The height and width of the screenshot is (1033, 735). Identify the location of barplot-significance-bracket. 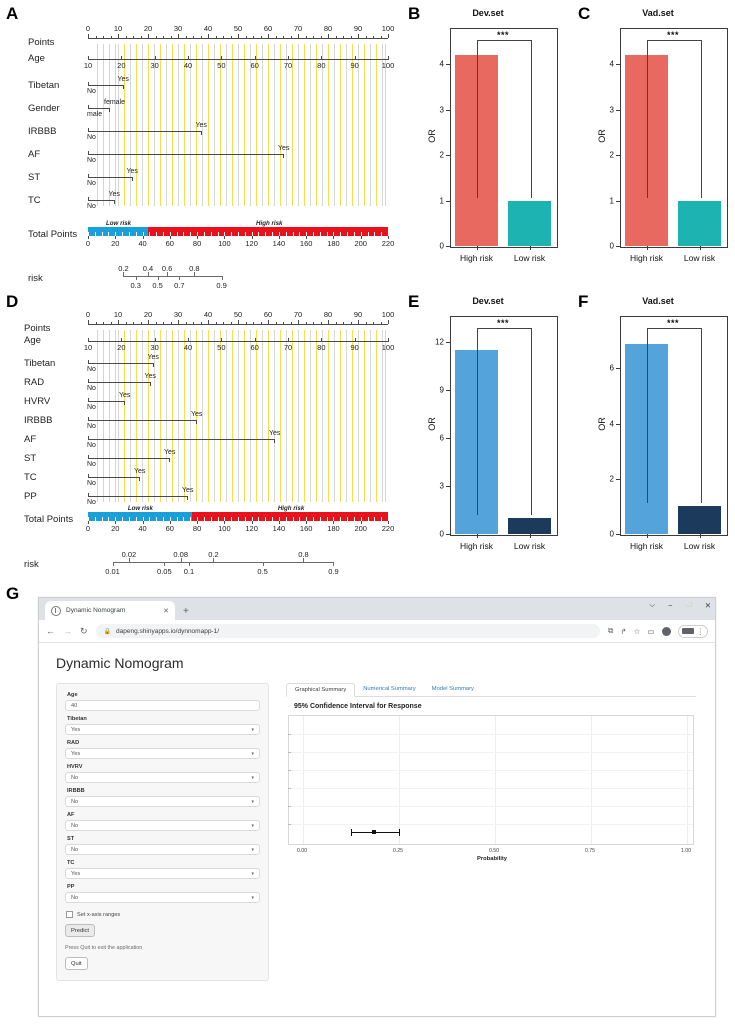
(504, 421).